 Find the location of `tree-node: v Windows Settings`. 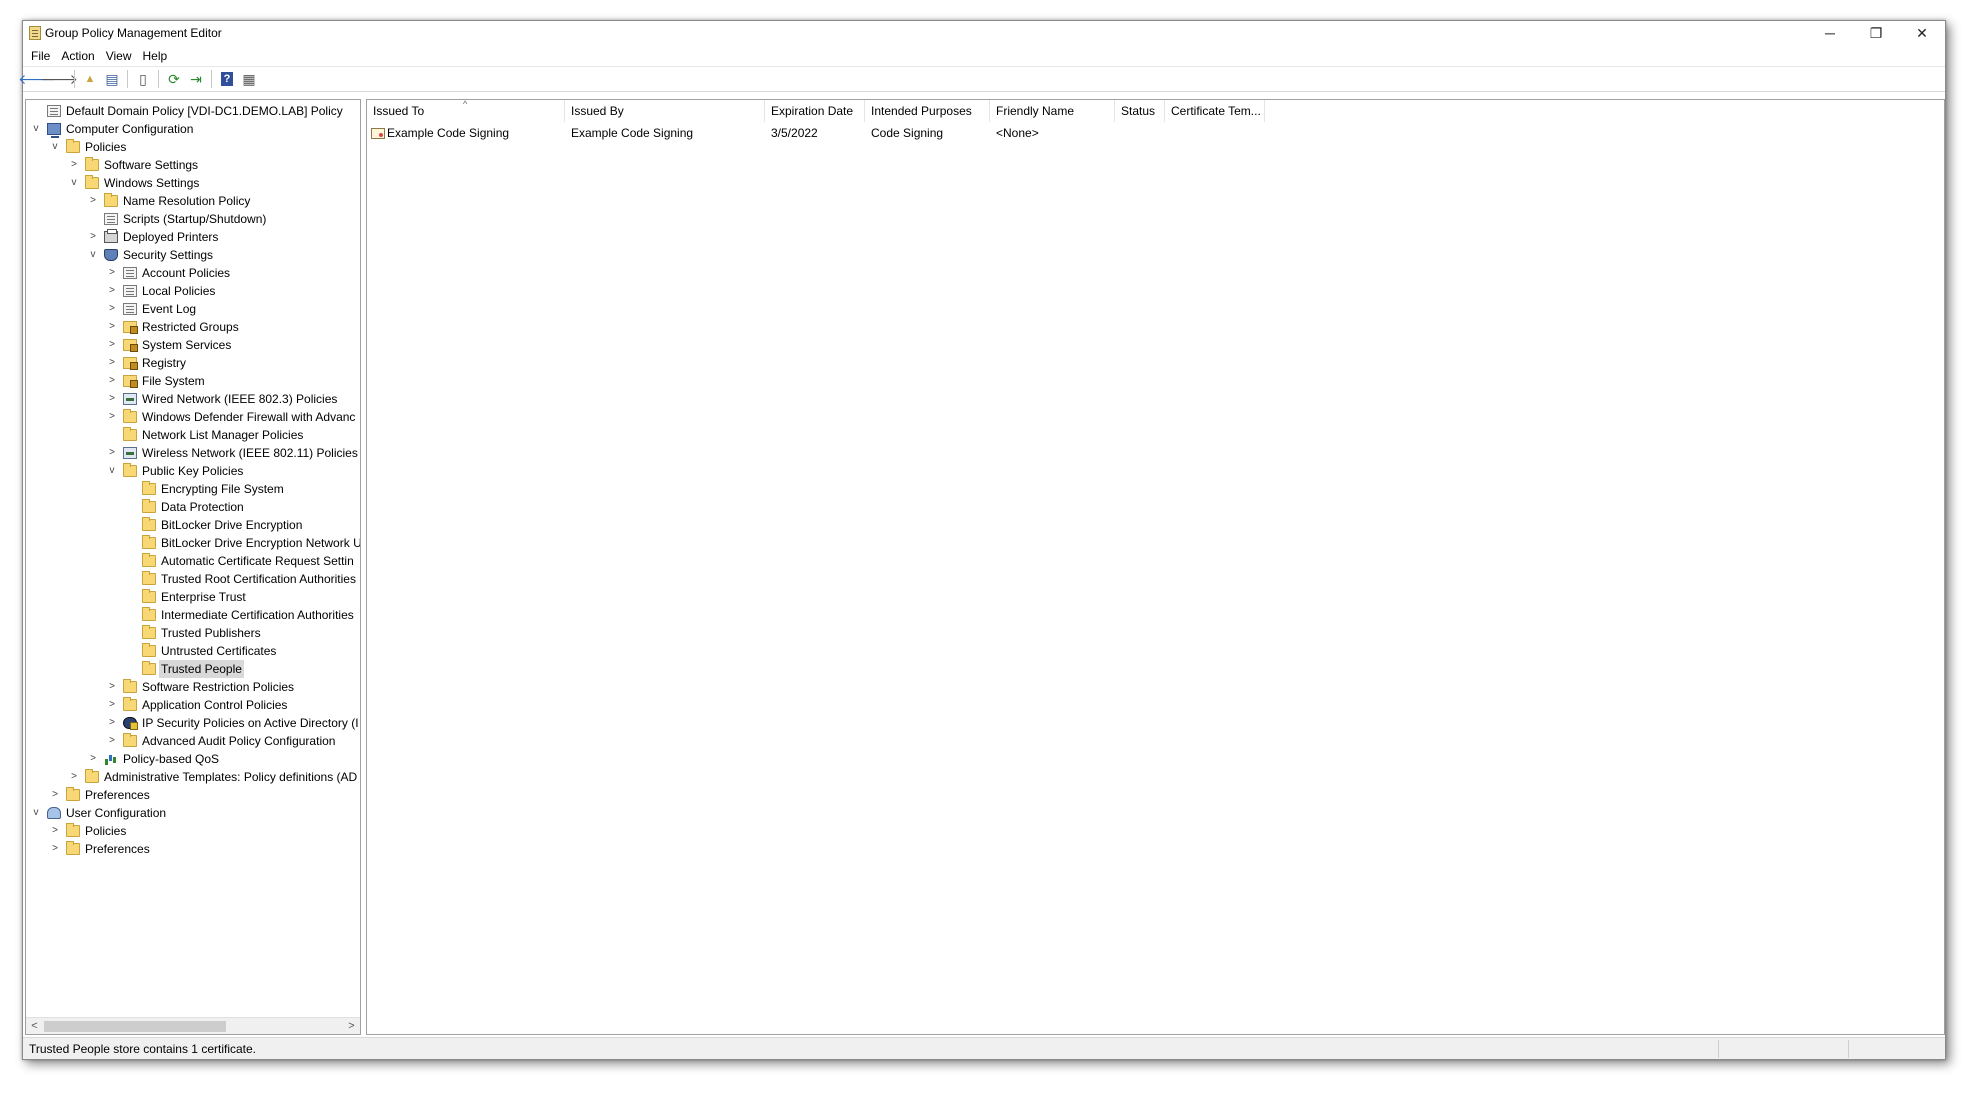

tree-node: v Windows Settings is located at coordinates (193, 183).